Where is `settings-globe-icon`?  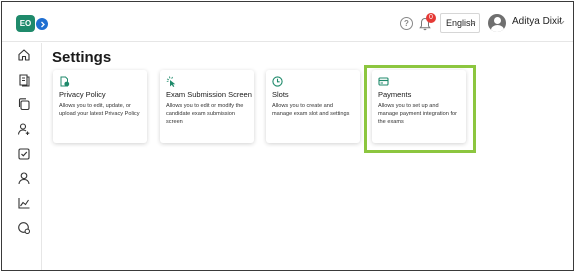
settings-globe-icon is located at coordinates (24, 228).